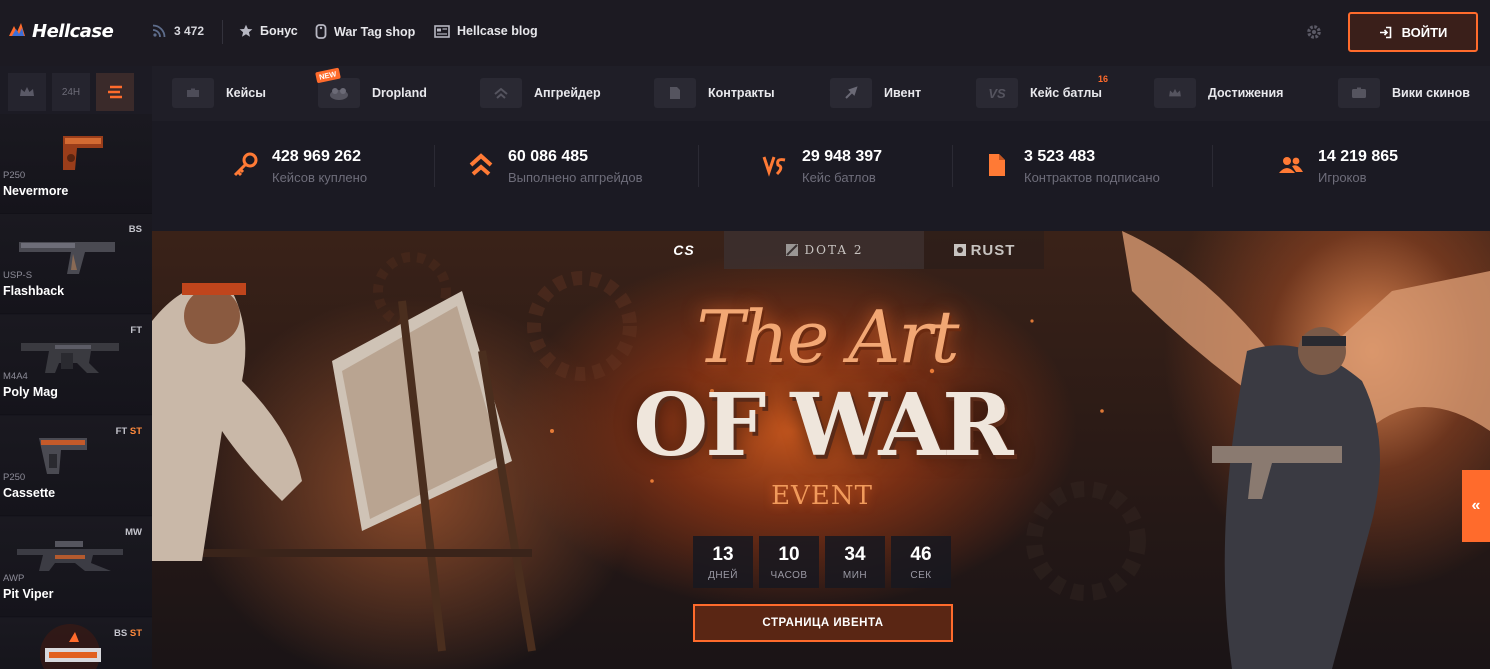 This screenshot has height=669, width=1490. I want to click on tab-24h-label: 24H, so click(71, 92).